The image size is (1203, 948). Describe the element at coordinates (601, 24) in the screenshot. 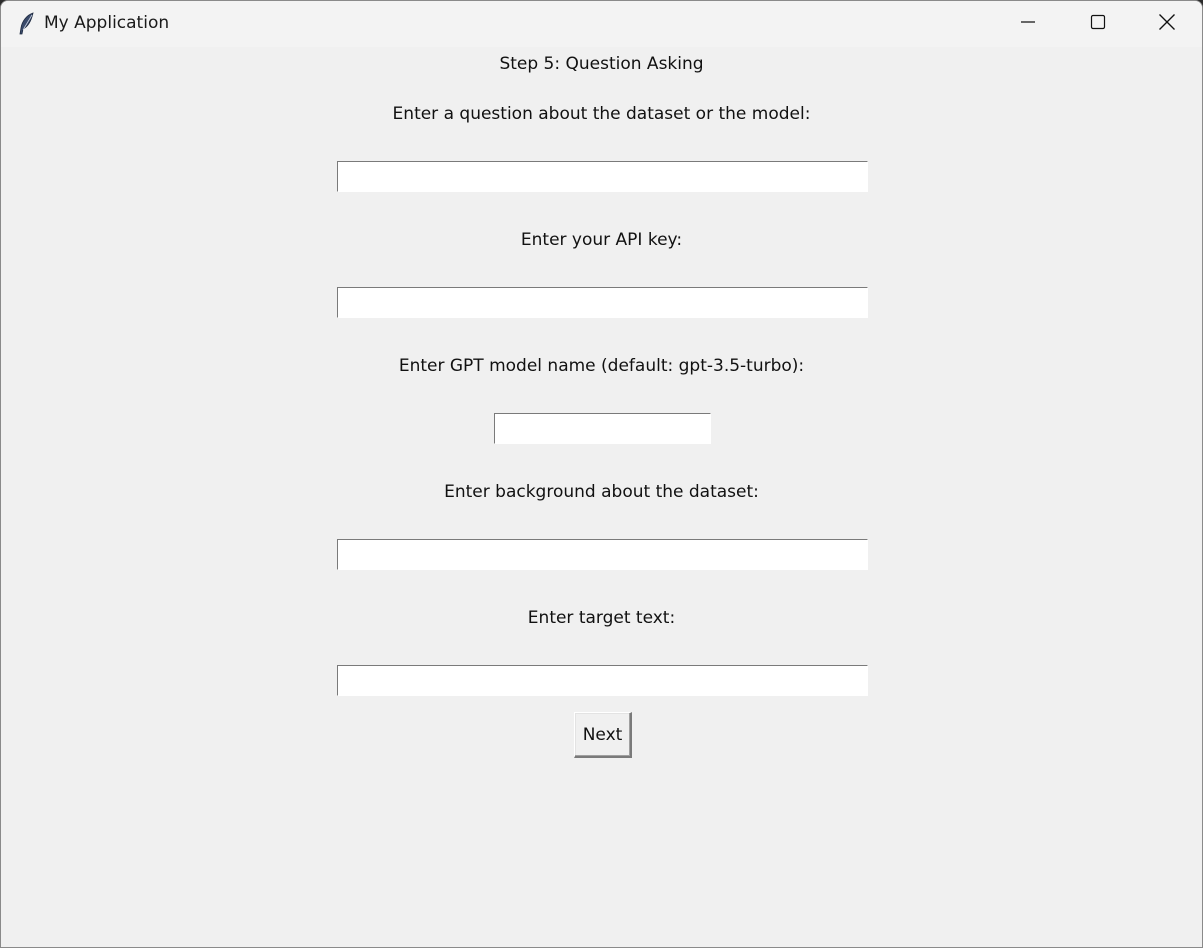

I see `title-bar: My Application` at that location.